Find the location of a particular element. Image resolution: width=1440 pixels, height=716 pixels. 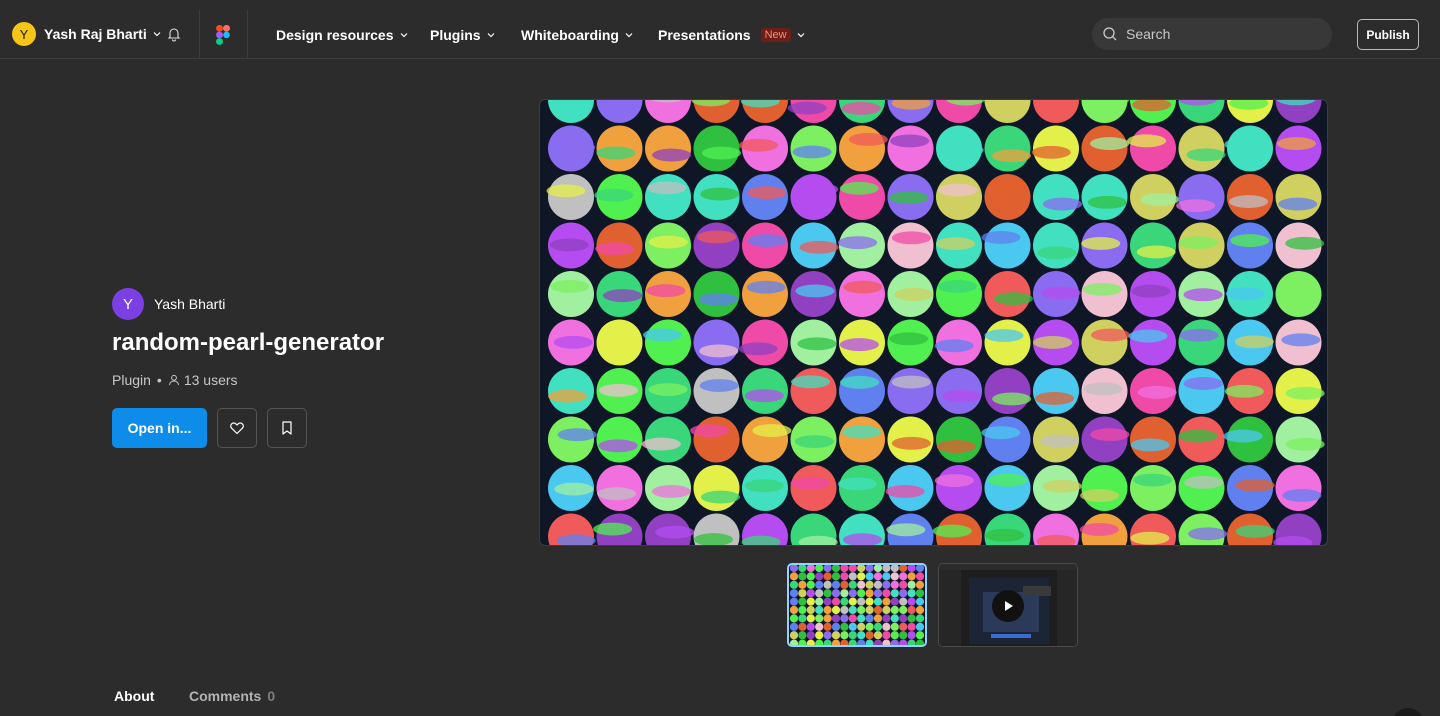

bookmark-button is located at coordinates (287, 428).